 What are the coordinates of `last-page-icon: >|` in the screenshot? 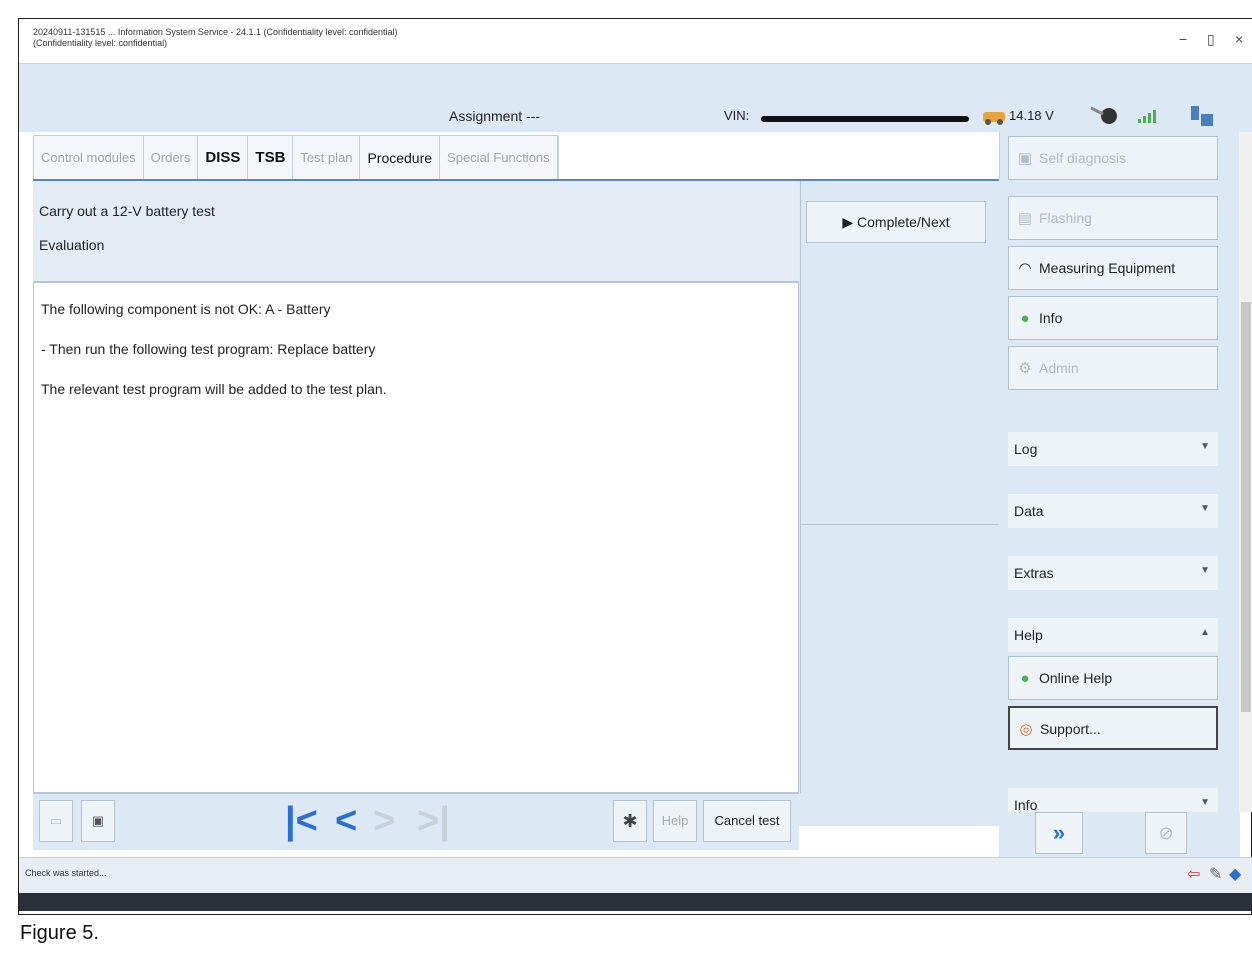 It's located at (433, 821).